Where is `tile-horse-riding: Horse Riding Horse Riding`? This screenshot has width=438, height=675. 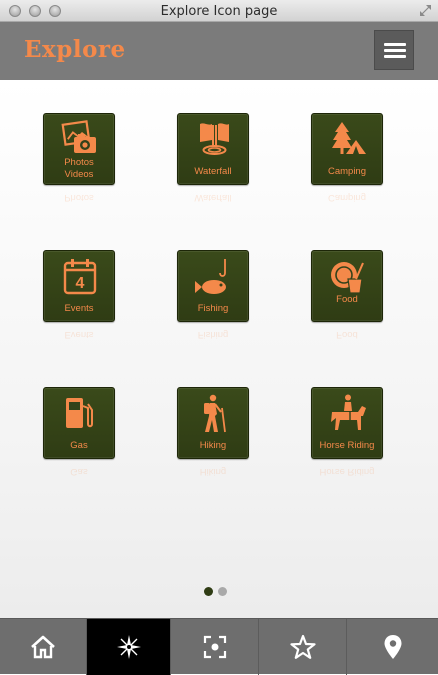
tile-horse-riding: Horse Riding Horse Riding is located at coordinates (347, 435).